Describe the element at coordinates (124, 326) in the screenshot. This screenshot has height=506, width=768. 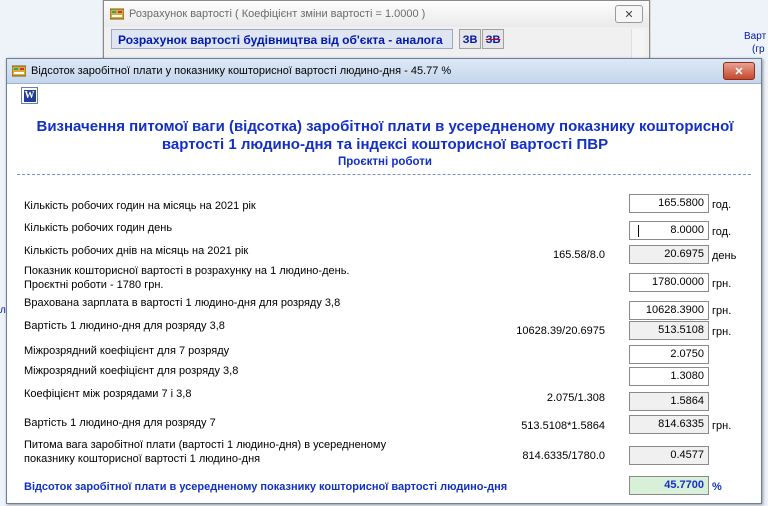
I see `row-label: Вартість 1 людино-дня для розряду 3,8` at that location.